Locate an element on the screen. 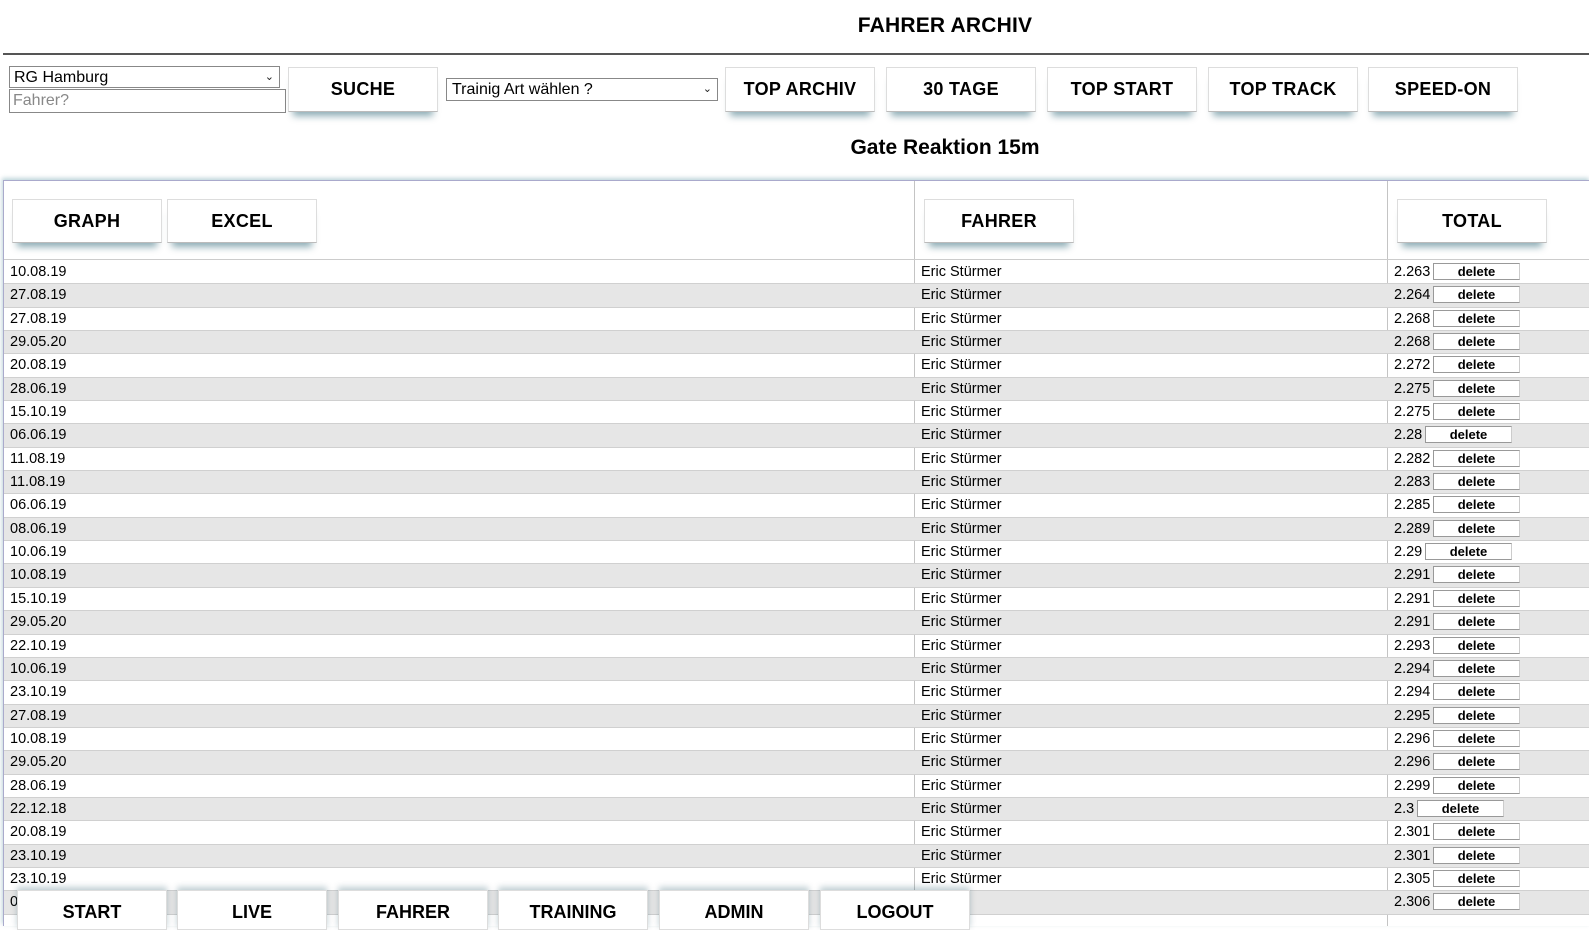 The height and width of the screenshot is (930, 1589). team-select-value: RG Hamburg is located at coordinates (61, 77).